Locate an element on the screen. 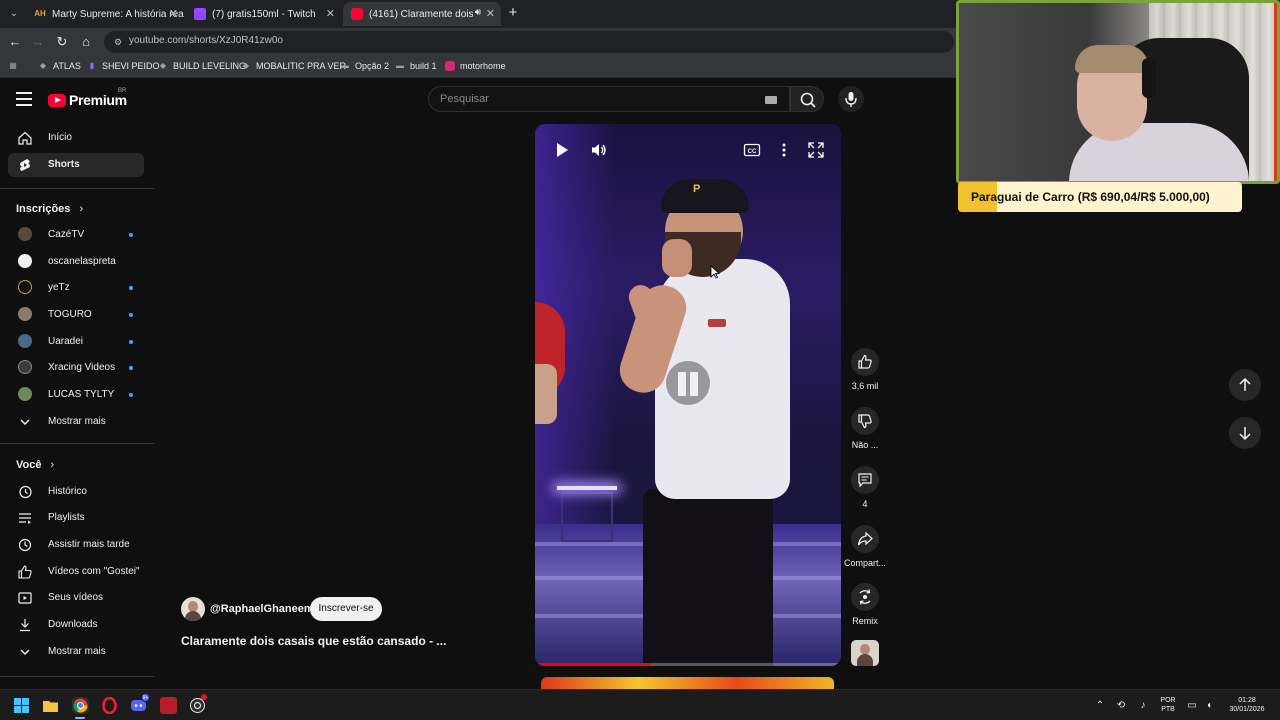 This screenshot has height=720, width=1280. channel-name: @RaphaelGhaneem is located at coordinates (262, 609).